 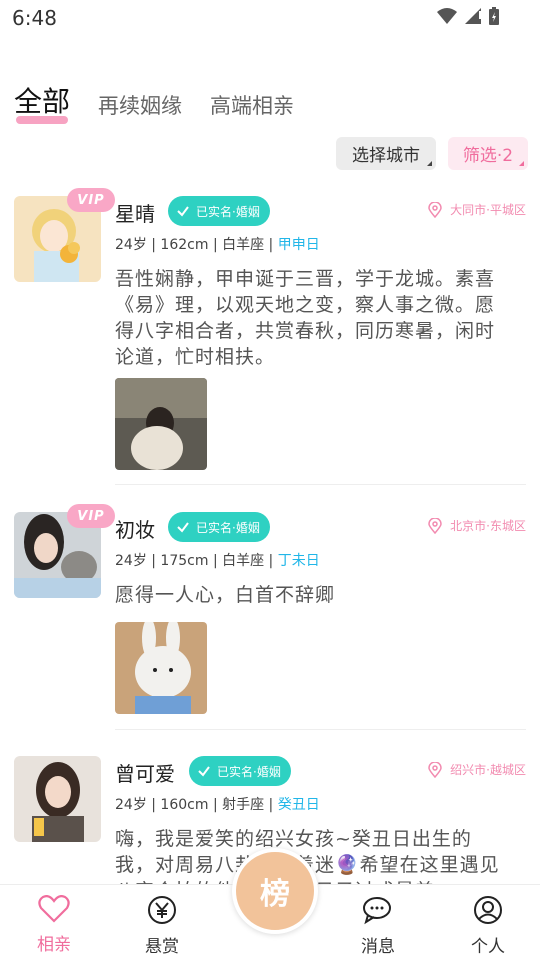 What do you see at coordinates (488, 926) in the screenshot?
I see `nav-item-profile: 个人` at bounding box center [488, 926].